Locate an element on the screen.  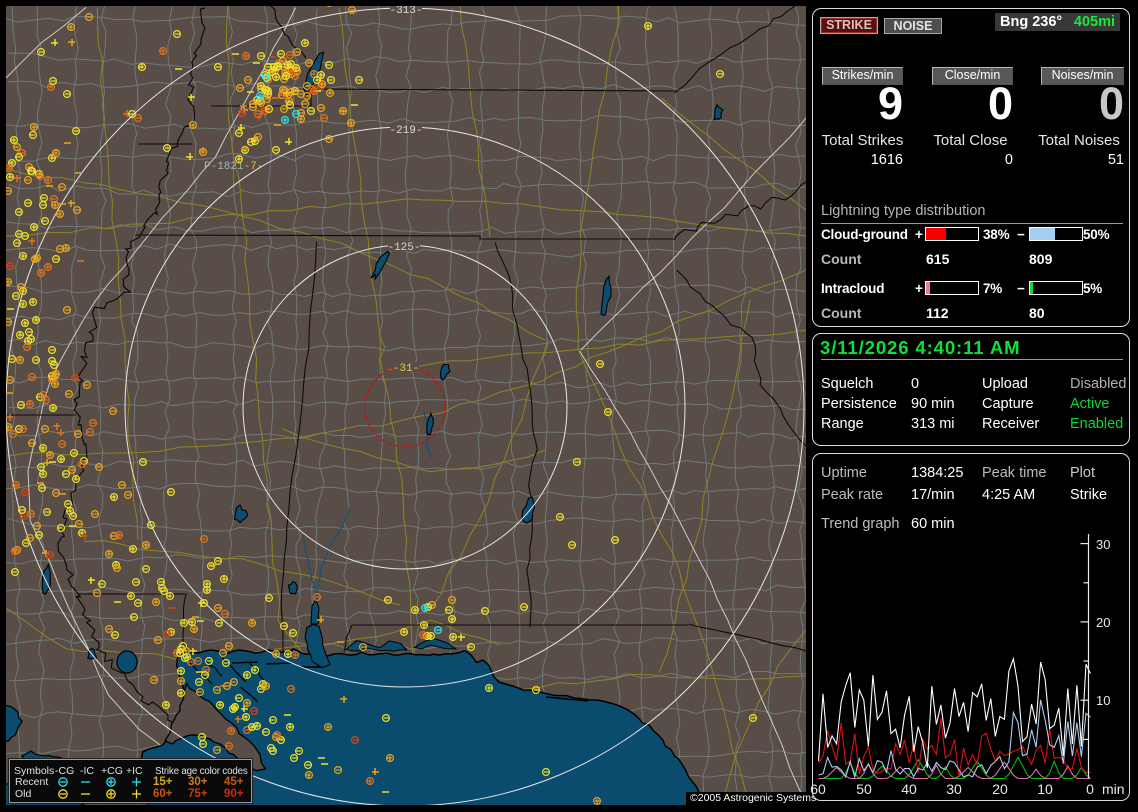
svg-text: 0 is located at coordinates (1090, 789).